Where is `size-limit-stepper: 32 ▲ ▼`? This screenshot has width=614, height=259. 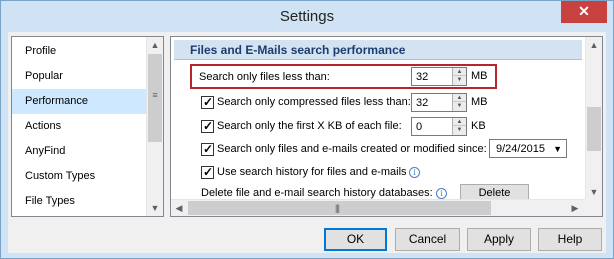 size-limit-stepper: 32 ▲ ▼ is located at coordinates (439, 76).